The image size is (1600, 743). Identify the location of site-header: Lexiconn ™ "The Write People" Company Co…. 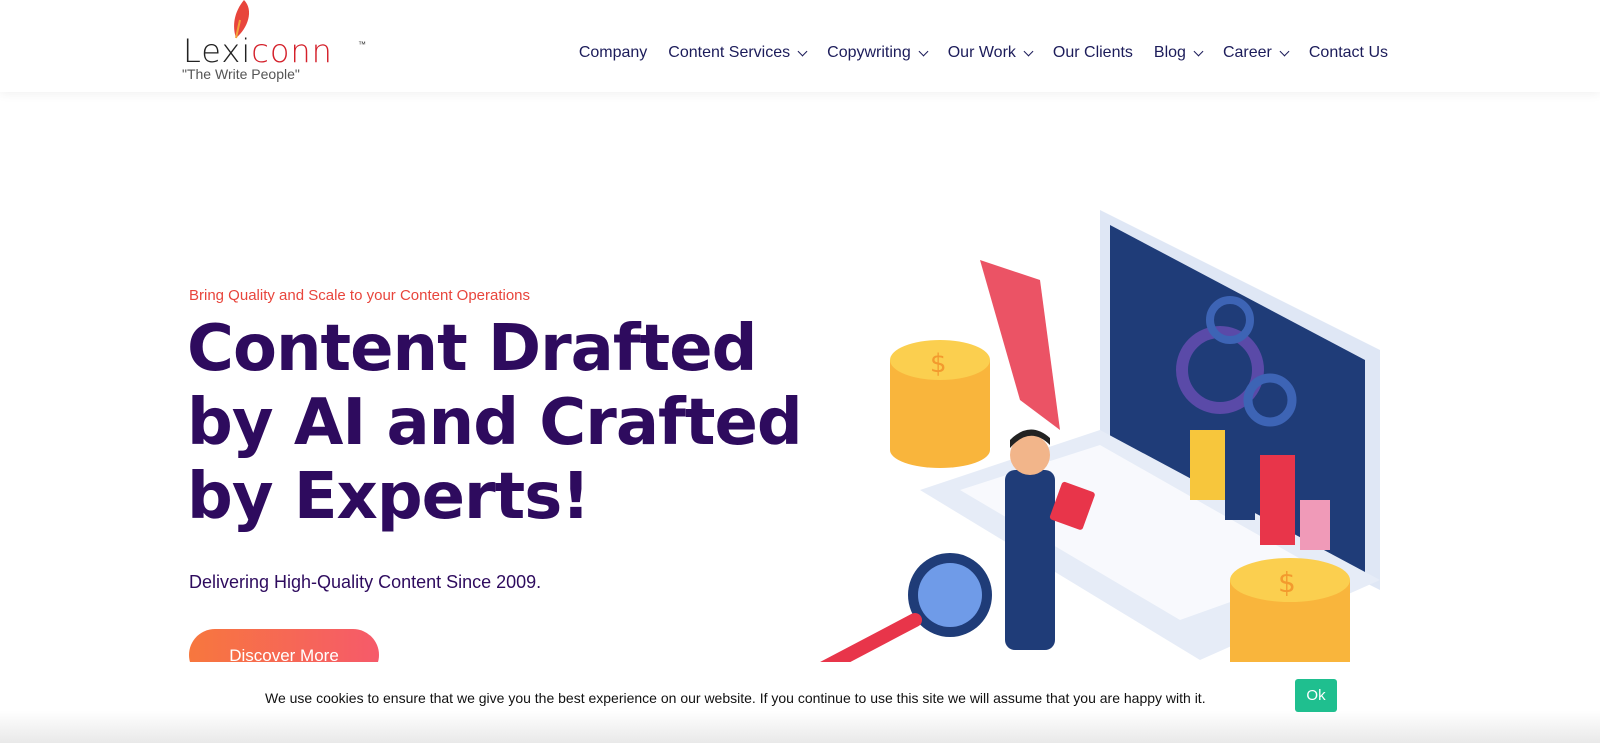
(800, 46).